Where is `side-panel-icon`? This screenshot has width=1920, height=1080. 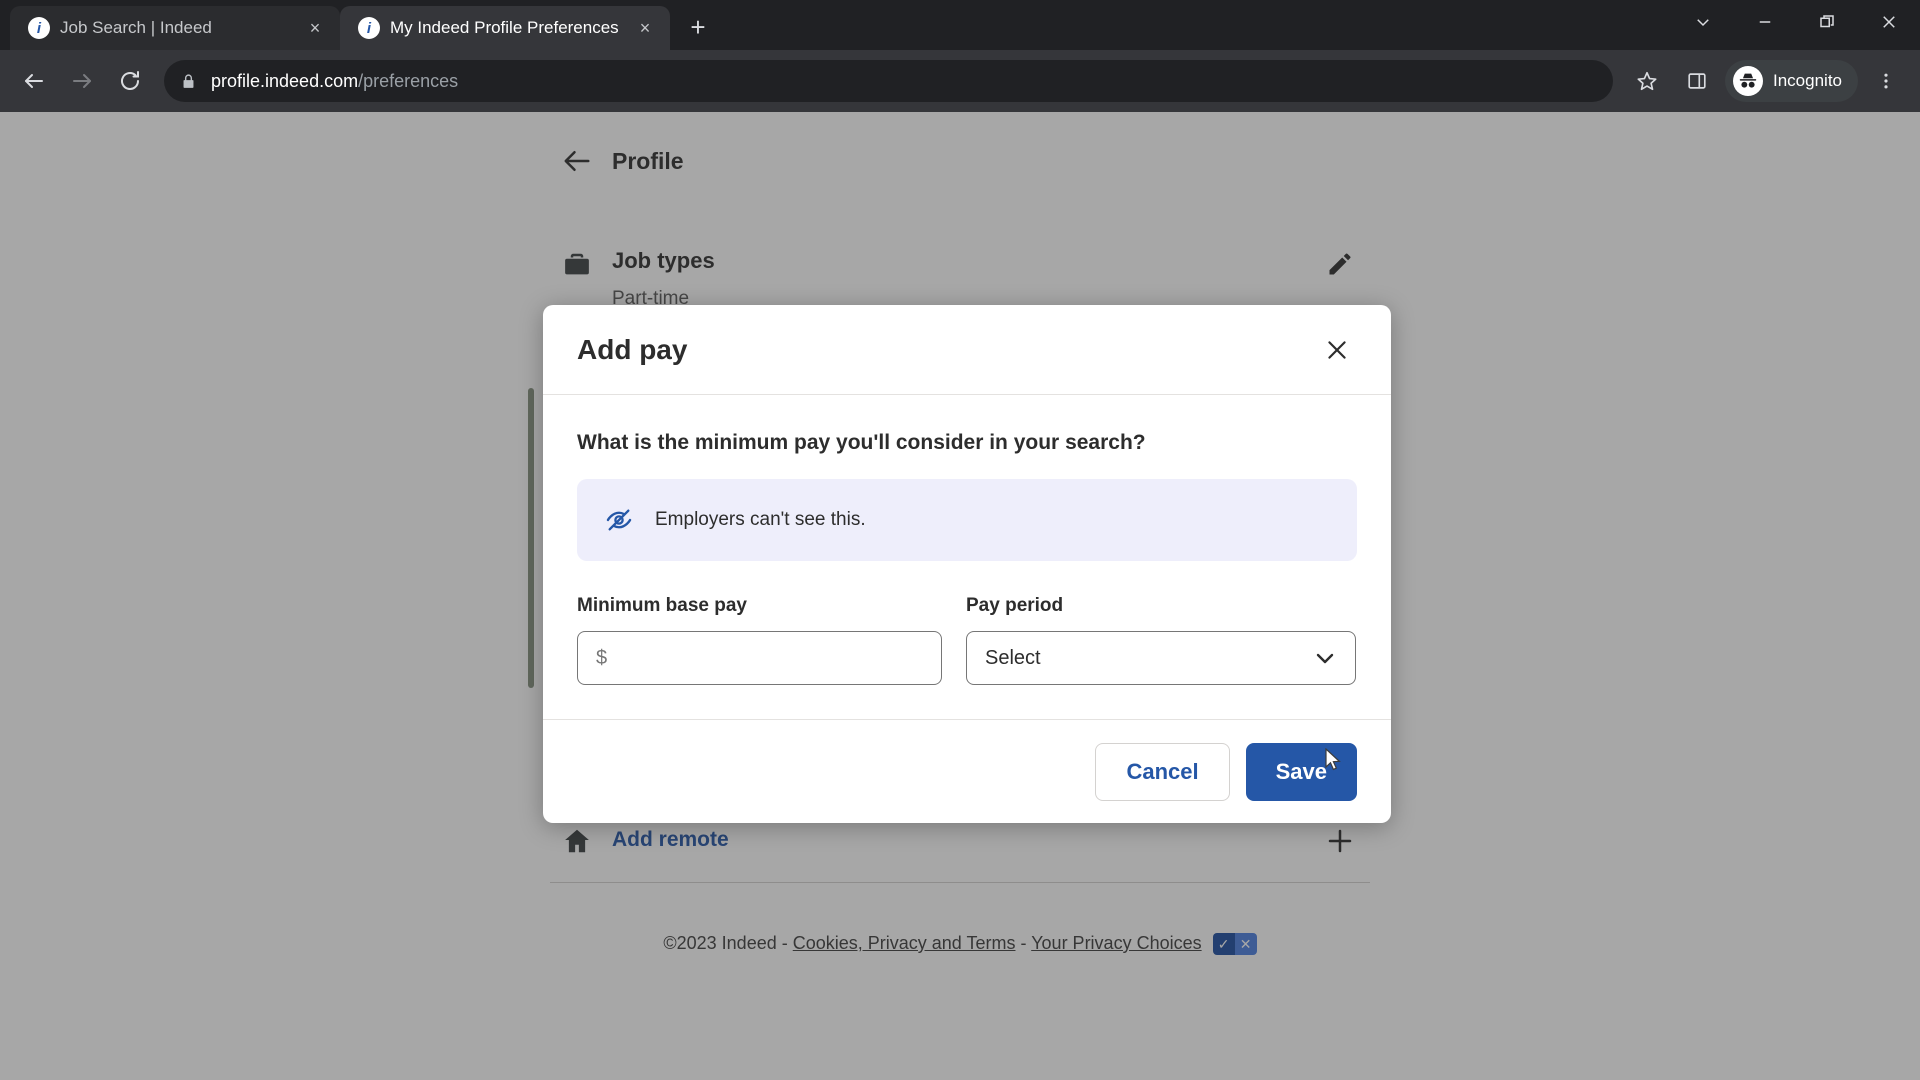
side-panel-icon is located at coordinates (1697, 81).